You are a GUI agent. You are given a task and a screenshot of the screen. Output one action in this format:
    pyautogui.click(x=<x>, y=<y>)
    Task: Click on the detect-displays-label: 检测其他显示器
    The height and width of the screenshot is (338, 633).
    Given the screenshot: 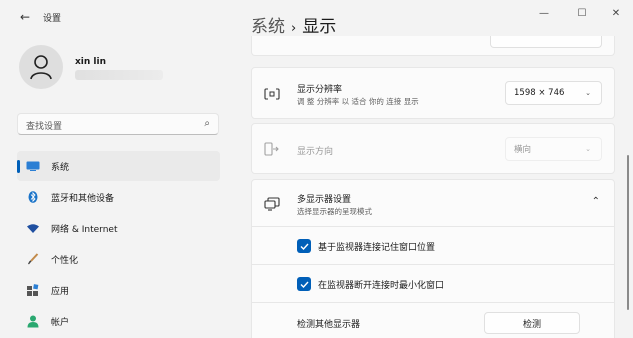 What is the action you would take?
    pyautogui.click(x=329, y=325)
    